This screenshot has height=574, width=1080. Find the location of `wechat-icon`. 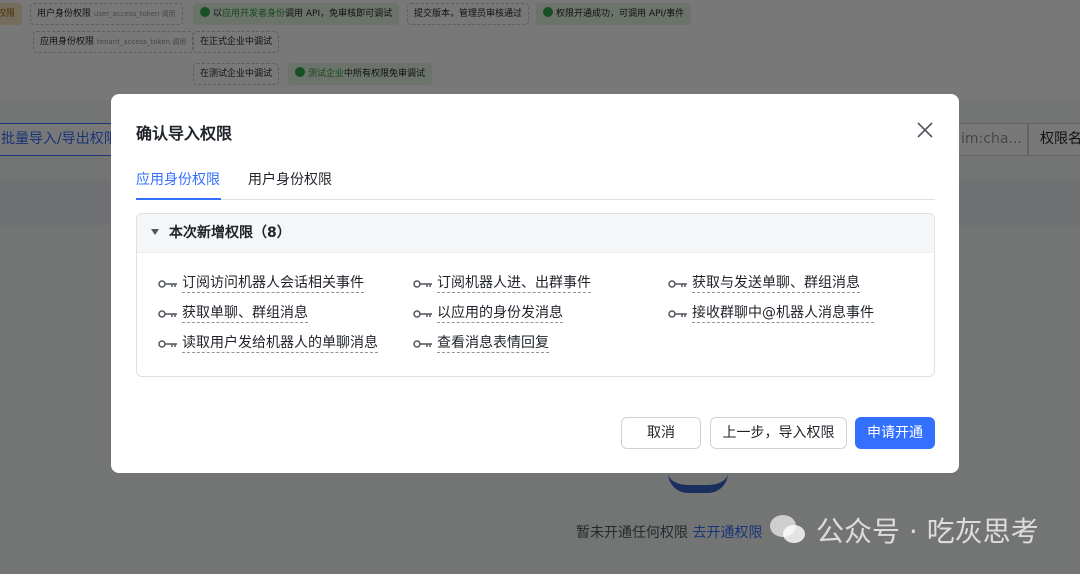

wechat-icon is located at coordinates (787, 529).